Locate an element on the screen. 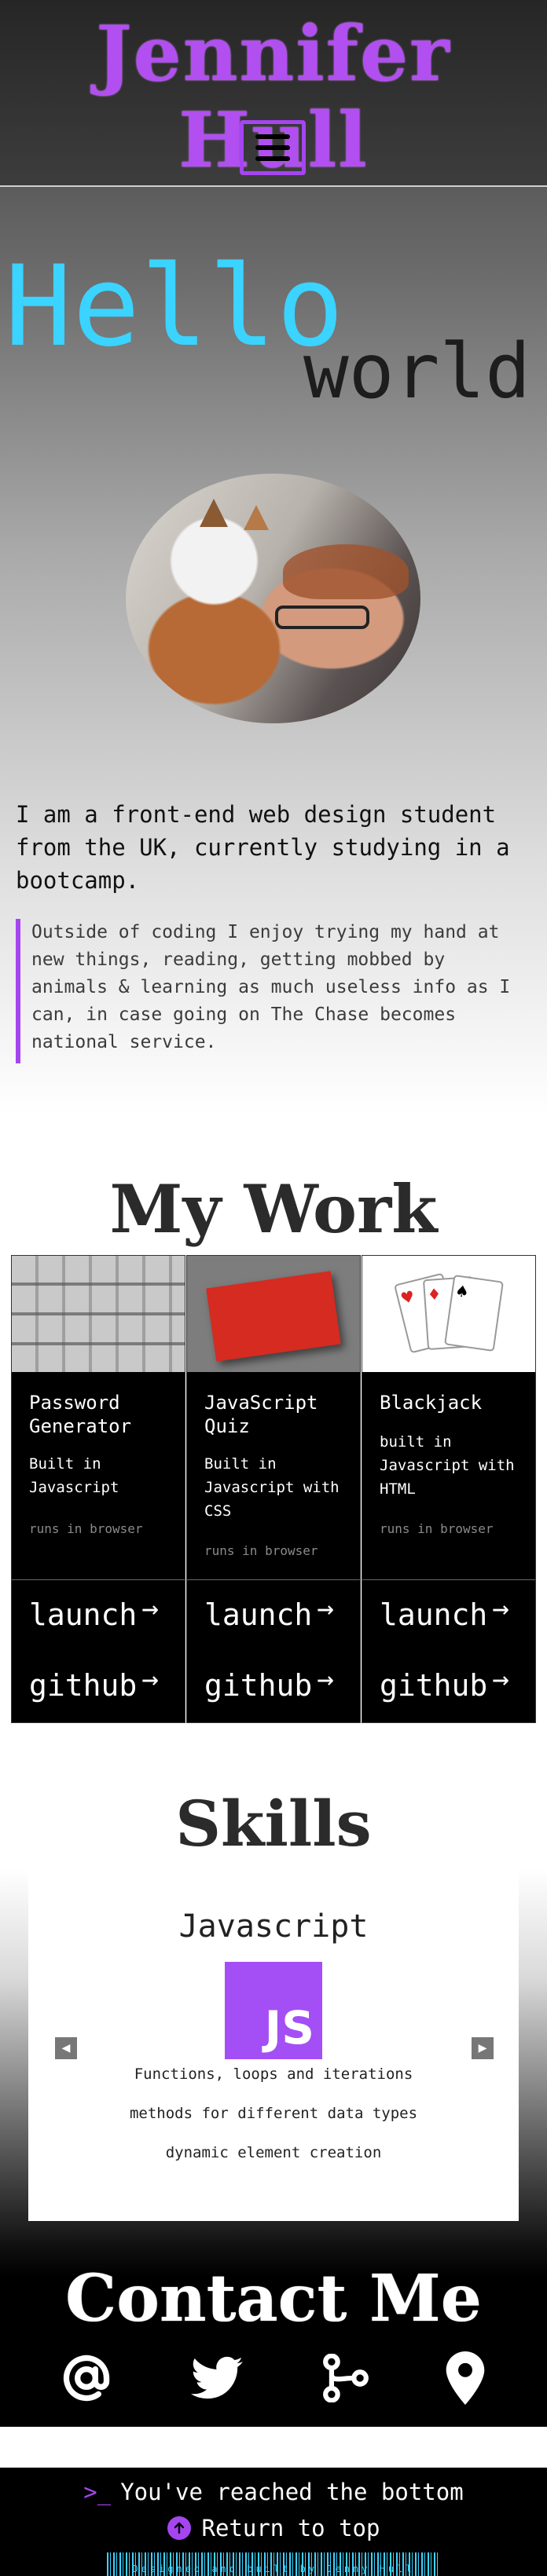 This screenshot has height=2576, width=547. arrow-up-circle-icon is located at coordinates (179, 2528).